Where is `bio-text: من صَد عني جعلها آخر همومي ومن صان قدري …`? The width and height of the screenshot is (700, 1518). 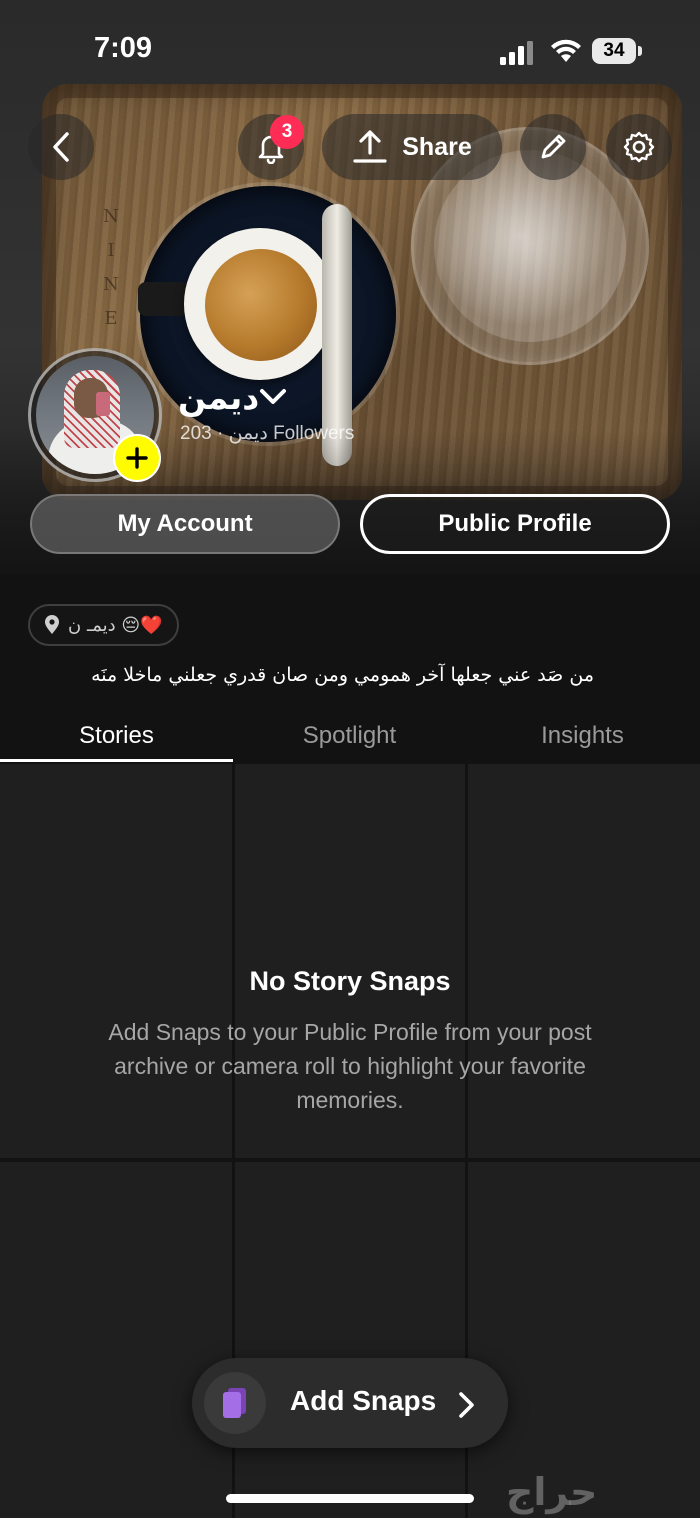
bio-text: من صَد عني جعلها آخر همومي ومن صان قدري … is located at coordinates (342, 675).